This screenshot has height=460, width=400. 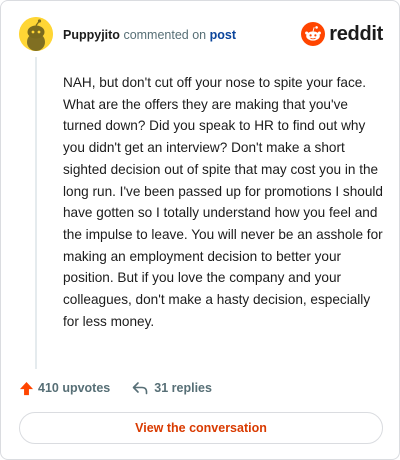 What do you see at coordinates (356, 34) in the screenshot?
I see `reddit-wordmark: reddit` at bounding box center [356, 34].